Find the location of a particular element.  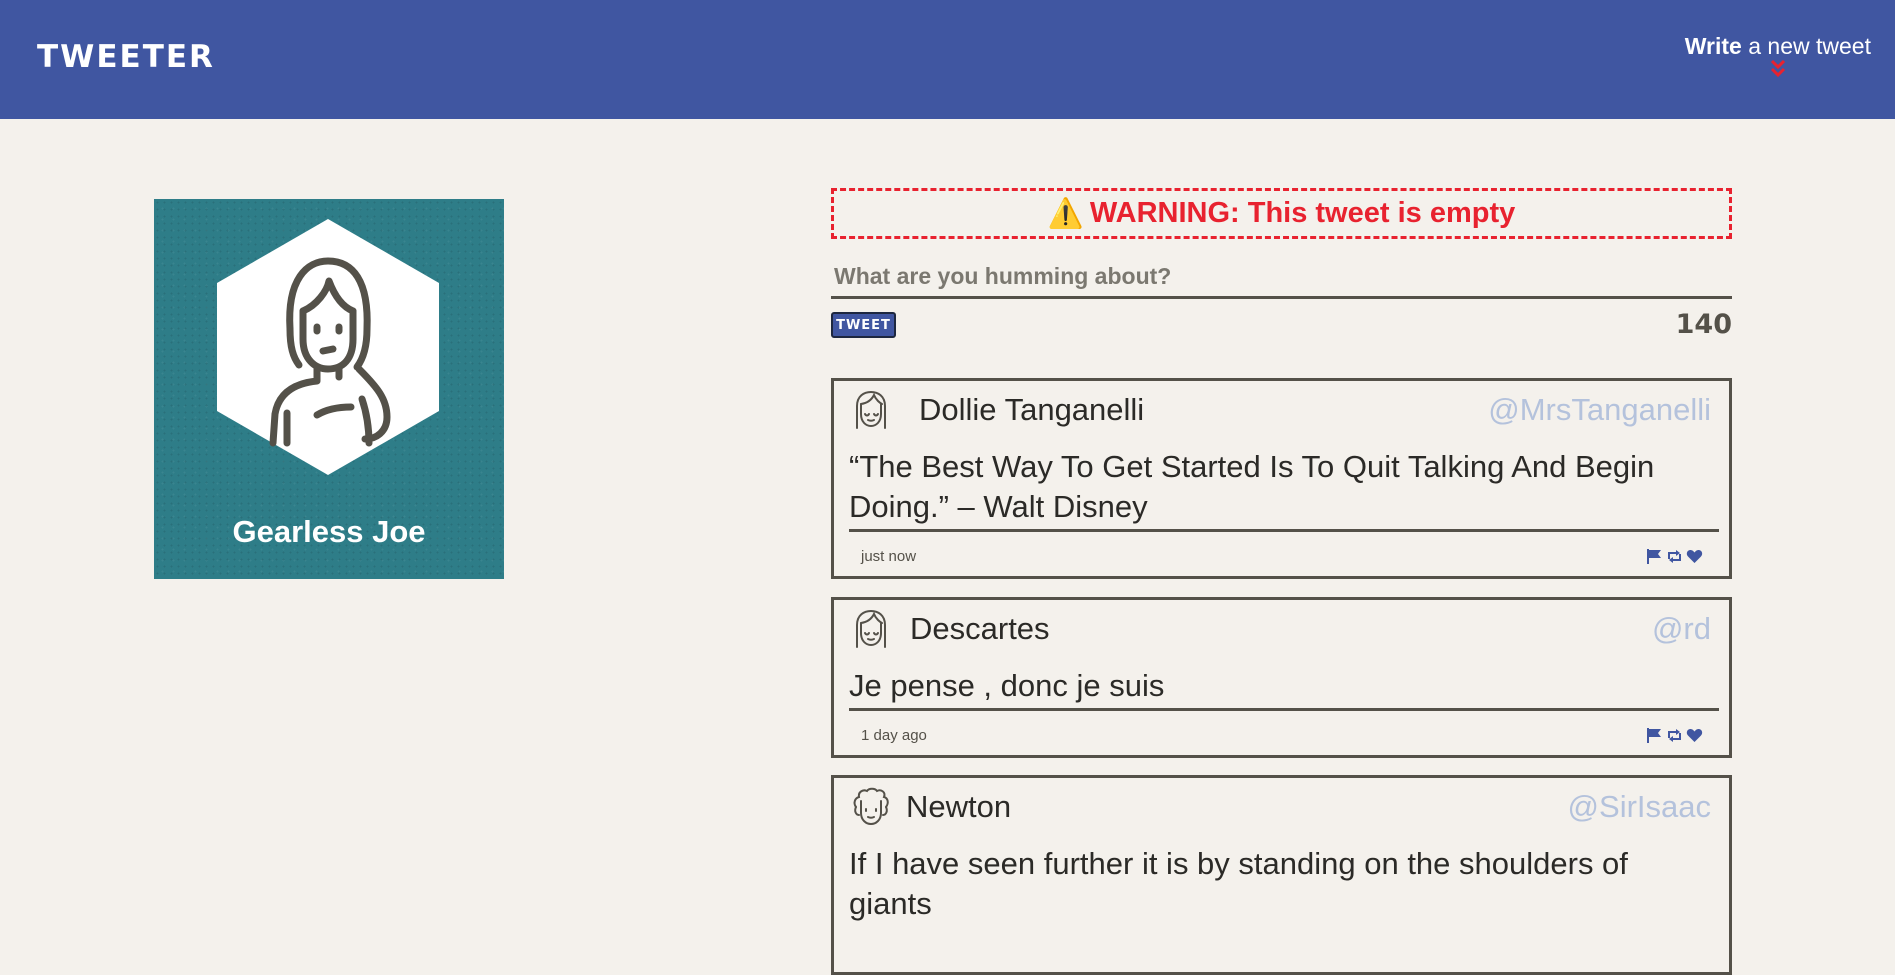

tweet-footer: just now is located at coordinates (1281, 554).